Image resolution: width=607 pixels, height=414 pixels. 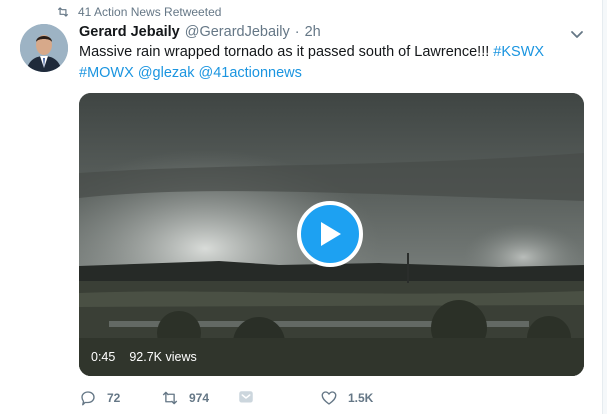 What do you see at coordinates (129, 32) in the screenshot?
I see `display-name: Gerard Jebaily` at bounding box center [129, 32].